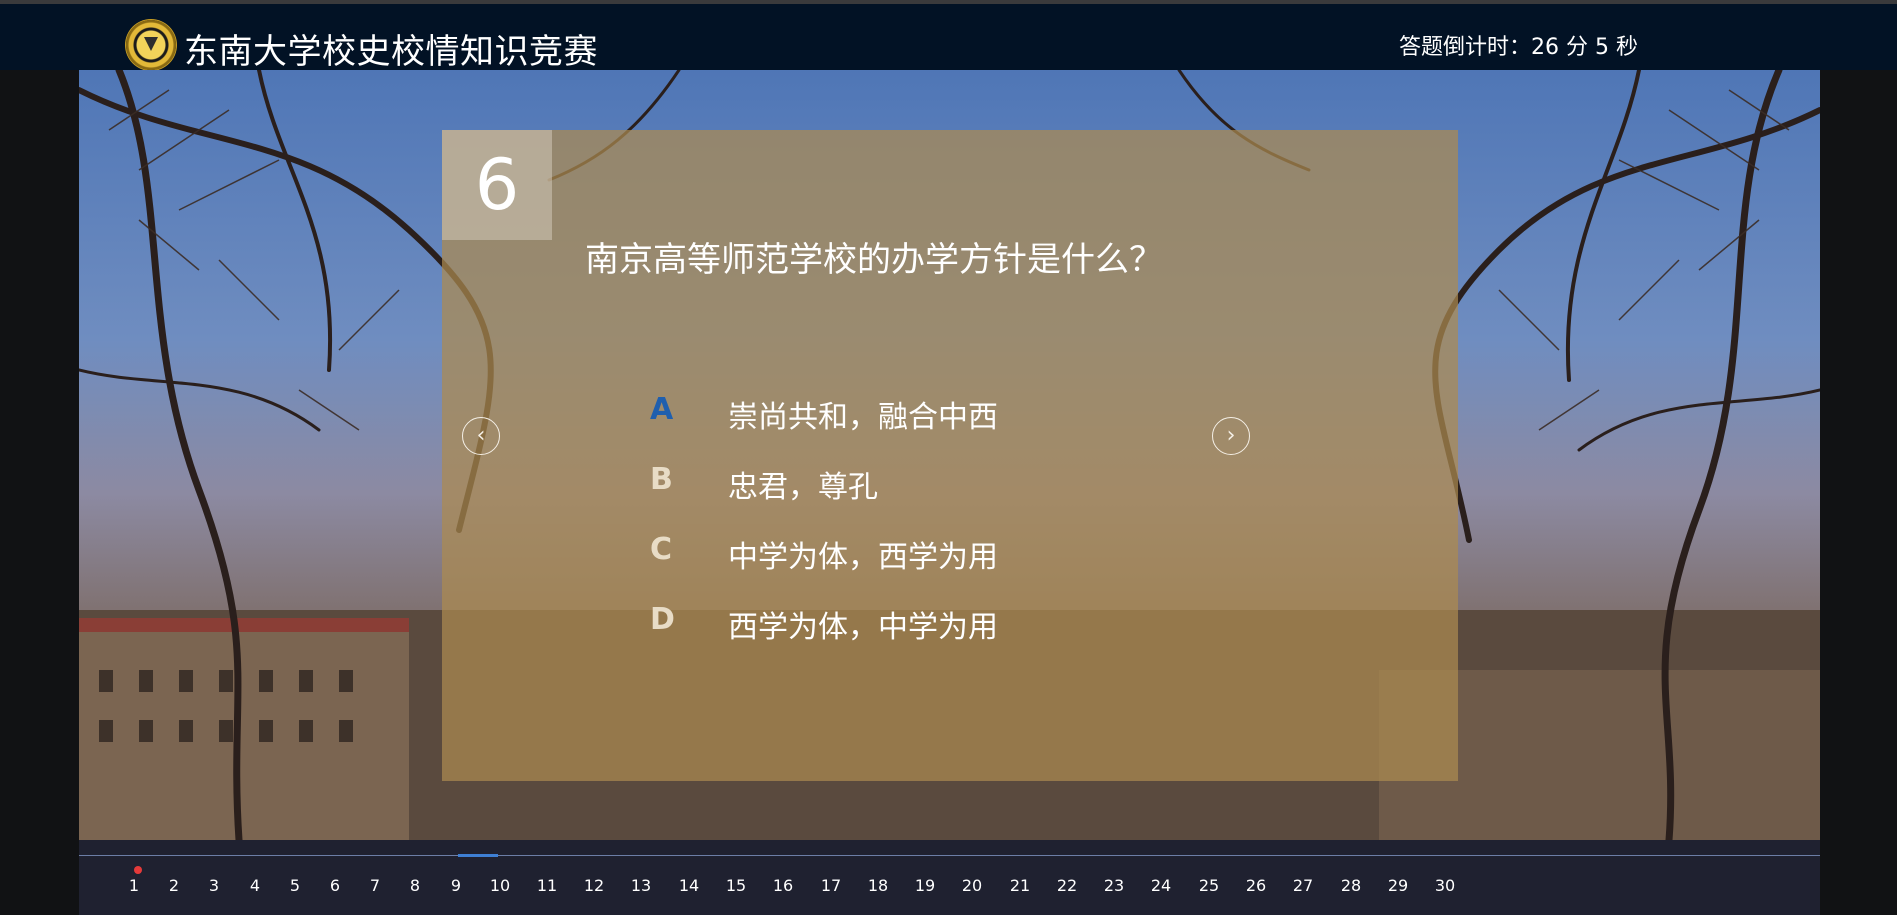 This screenshot has height=915, width=1897. Describe the element at coordinates (295, 885) in the screenshot. I see `page-link-5: 5` at that location.